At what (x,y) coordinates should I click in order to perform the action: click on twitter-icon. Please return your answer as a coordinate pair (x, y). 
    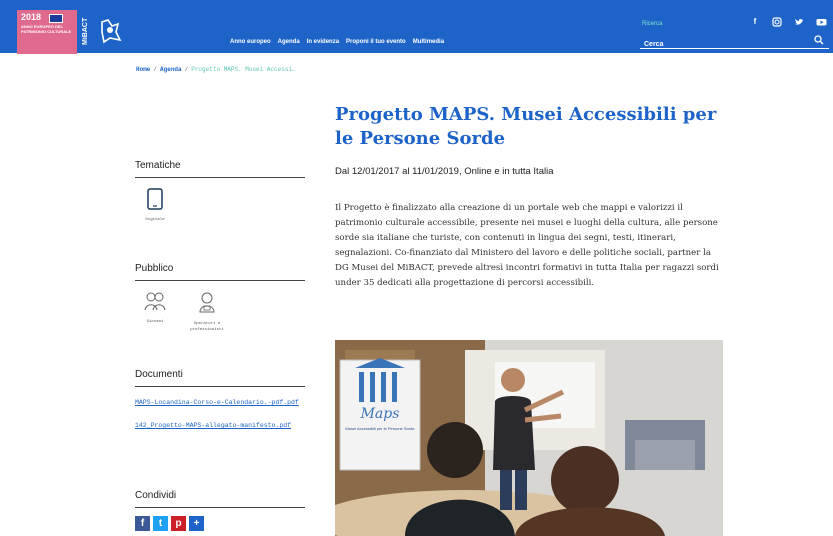
    Looking at the image, I should click on (799, 22).